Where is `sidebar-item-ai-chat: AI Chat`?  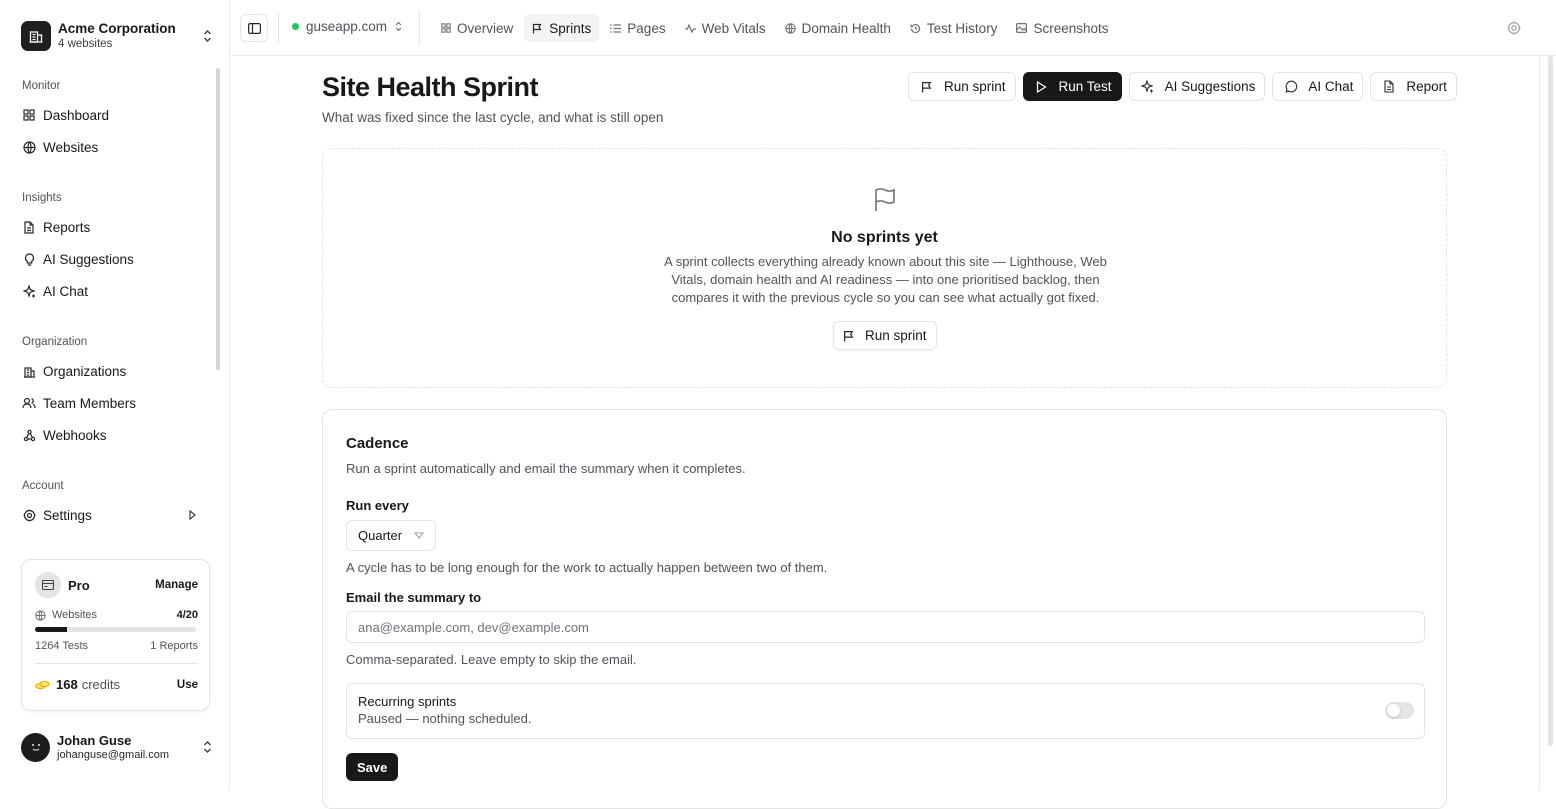 sidebar-item-ai-chat: AI Chat is located at coordinates (115, 291).